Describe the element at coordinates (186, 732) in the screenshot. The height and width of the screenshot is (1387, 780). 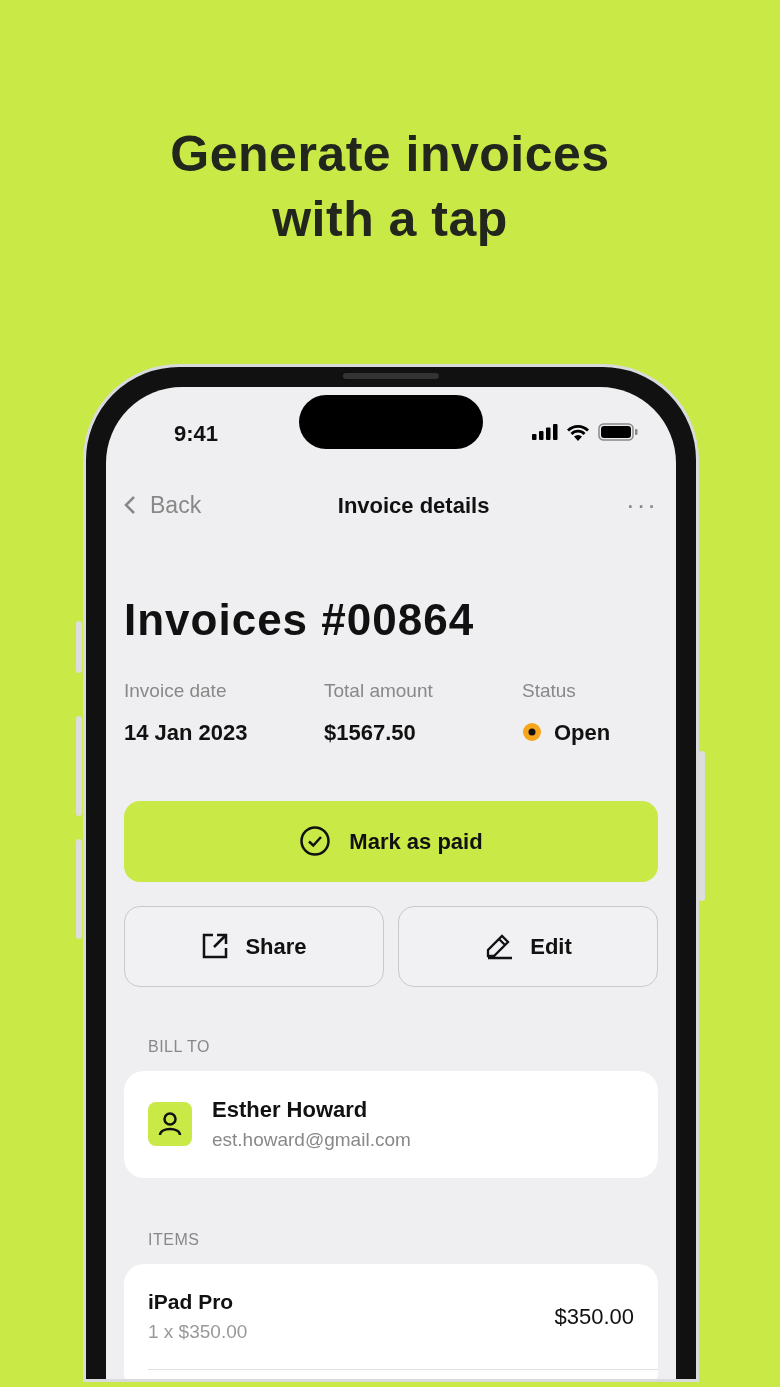
I see `field-value: 14 Jan 2023` at that location.